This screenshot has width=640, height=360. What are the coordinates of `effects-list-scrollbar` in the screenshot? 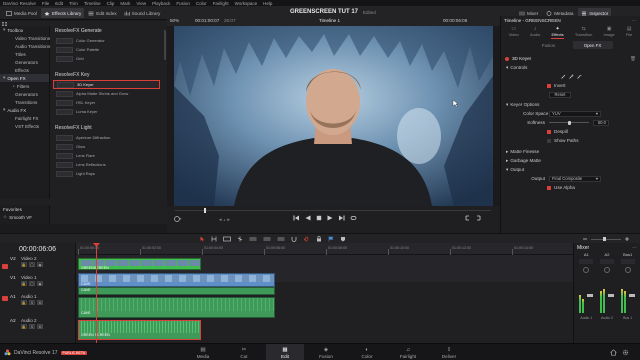 It's located at (165, 45).